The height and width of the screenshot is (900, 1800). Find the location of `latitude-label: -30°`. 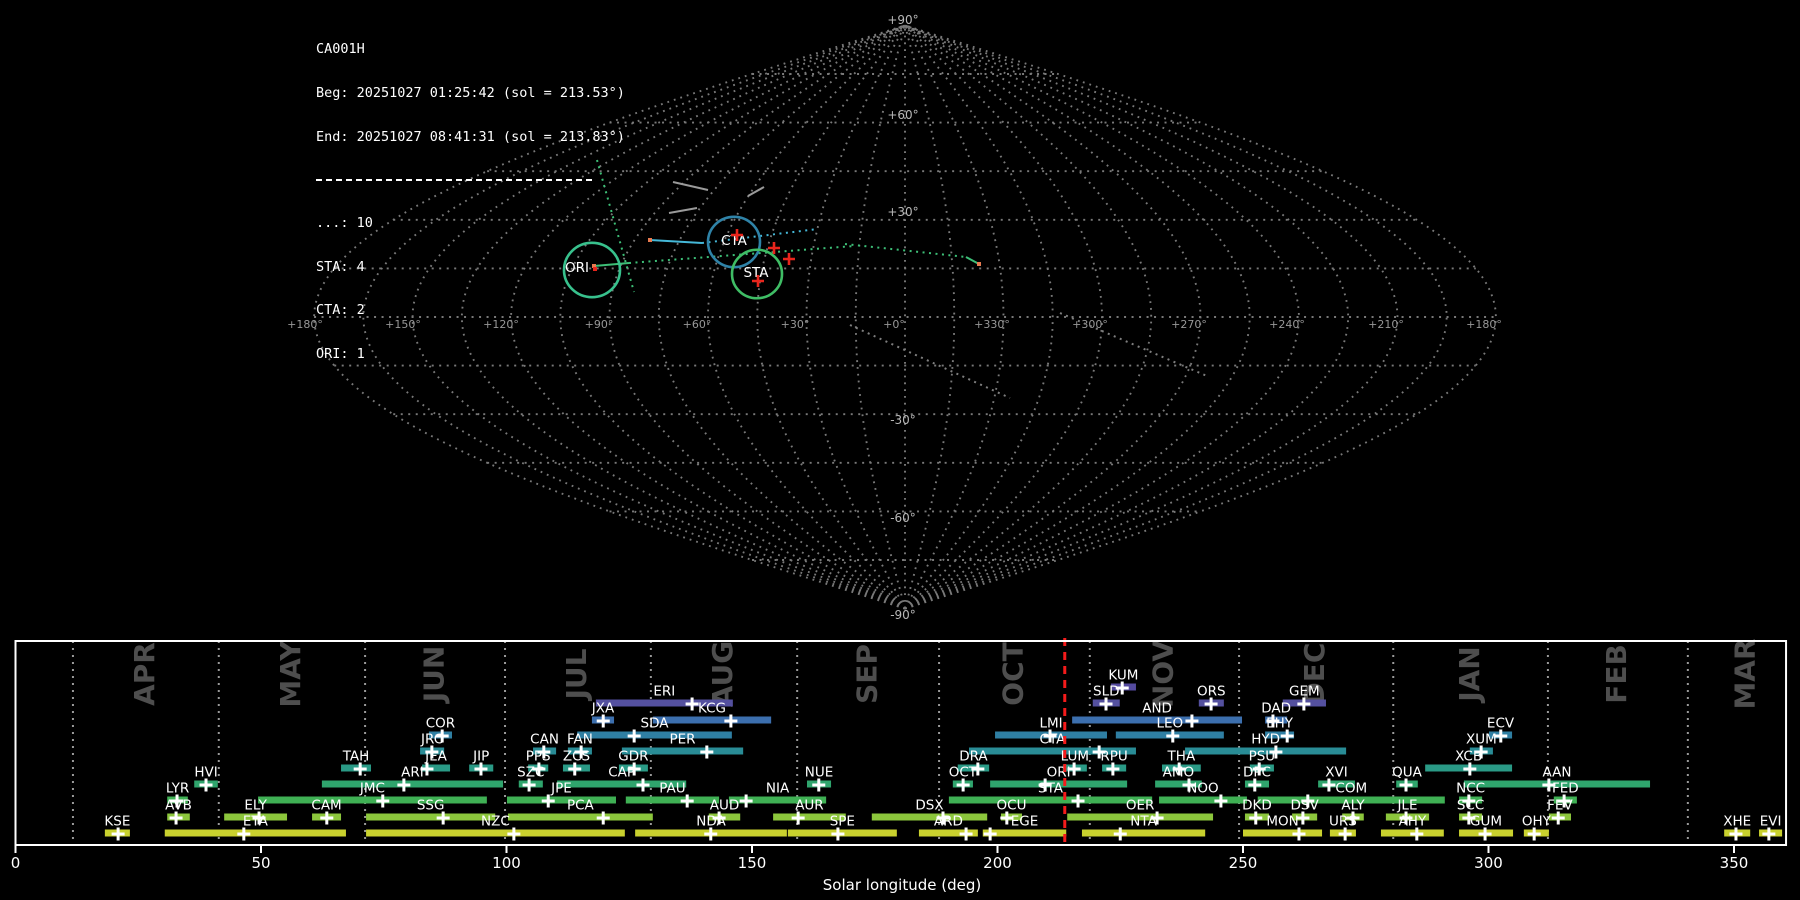

latitude-label: -30° is located at coordinates (903, 420).